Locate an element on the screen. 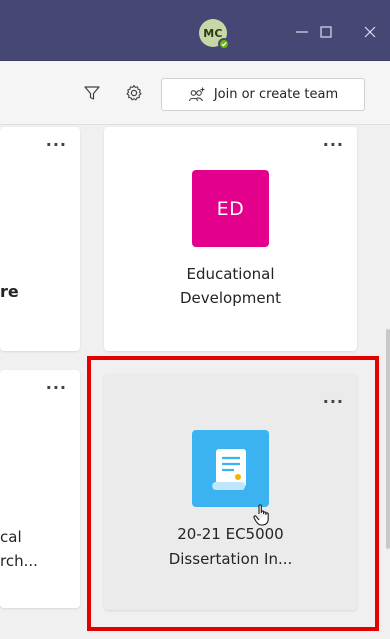  certificate-scroll-icon is located at coordinates (228, 469).